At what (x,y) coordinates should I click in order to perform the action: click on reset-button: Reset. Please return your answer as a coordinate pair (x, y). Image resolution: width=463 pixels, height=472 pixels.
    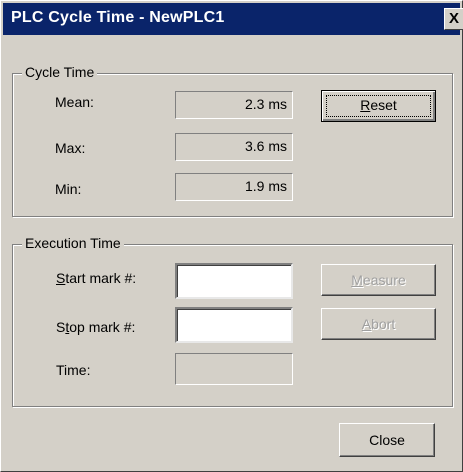
    Looking at the image, I should click on (378, 106).